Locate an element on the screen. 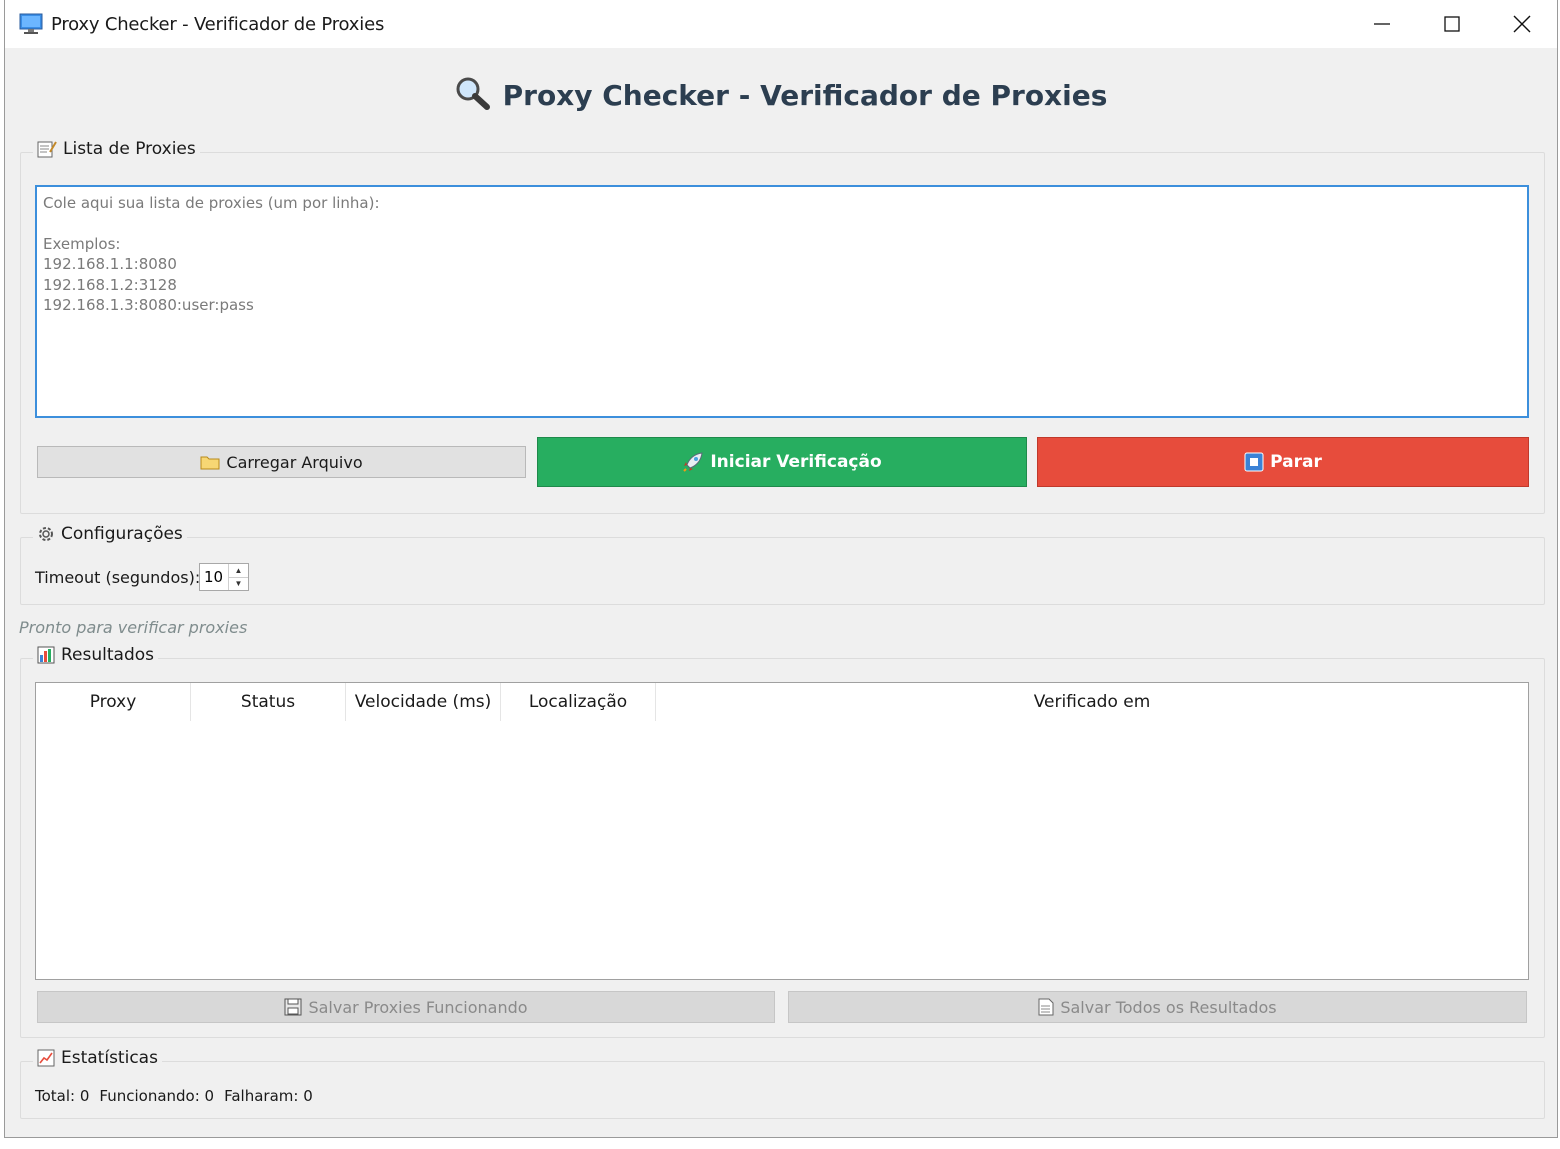 The image size is (1560, 1149). folder-icon is located at coordinates (210, 463).